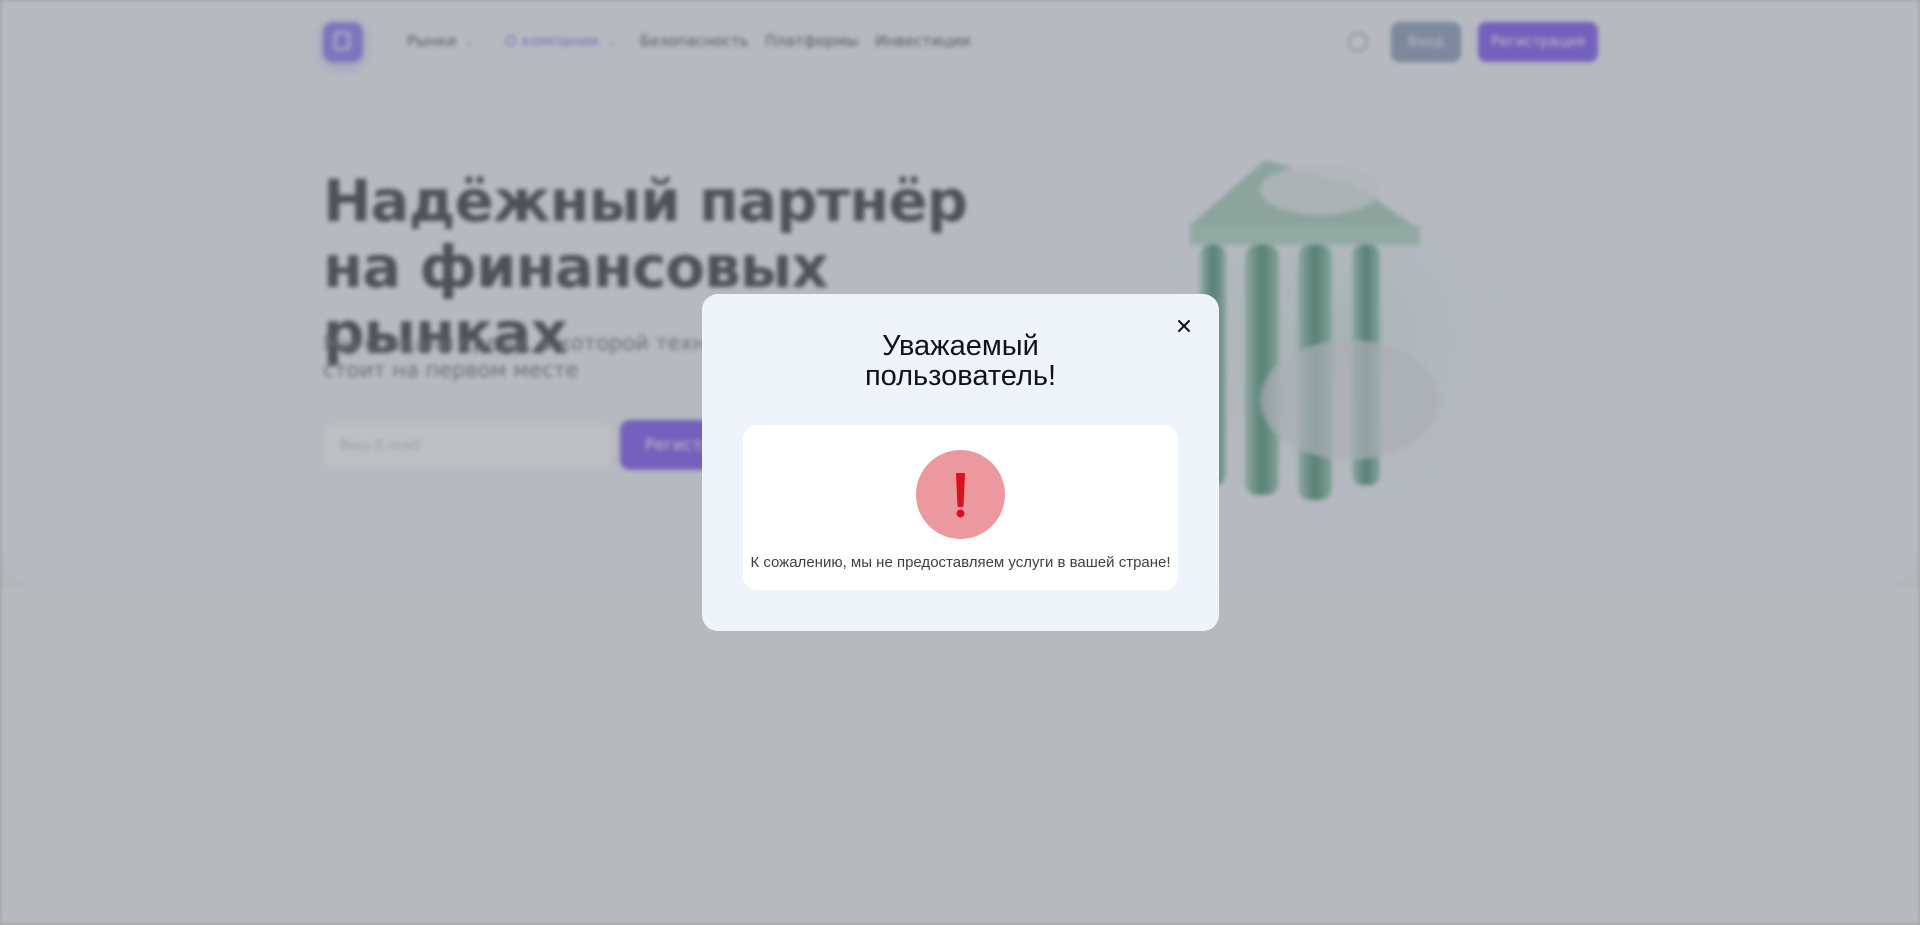 This screenshot has width=1920, height=925. I want to click on modal-title-line-2: пользователь!, so click(960, 376).